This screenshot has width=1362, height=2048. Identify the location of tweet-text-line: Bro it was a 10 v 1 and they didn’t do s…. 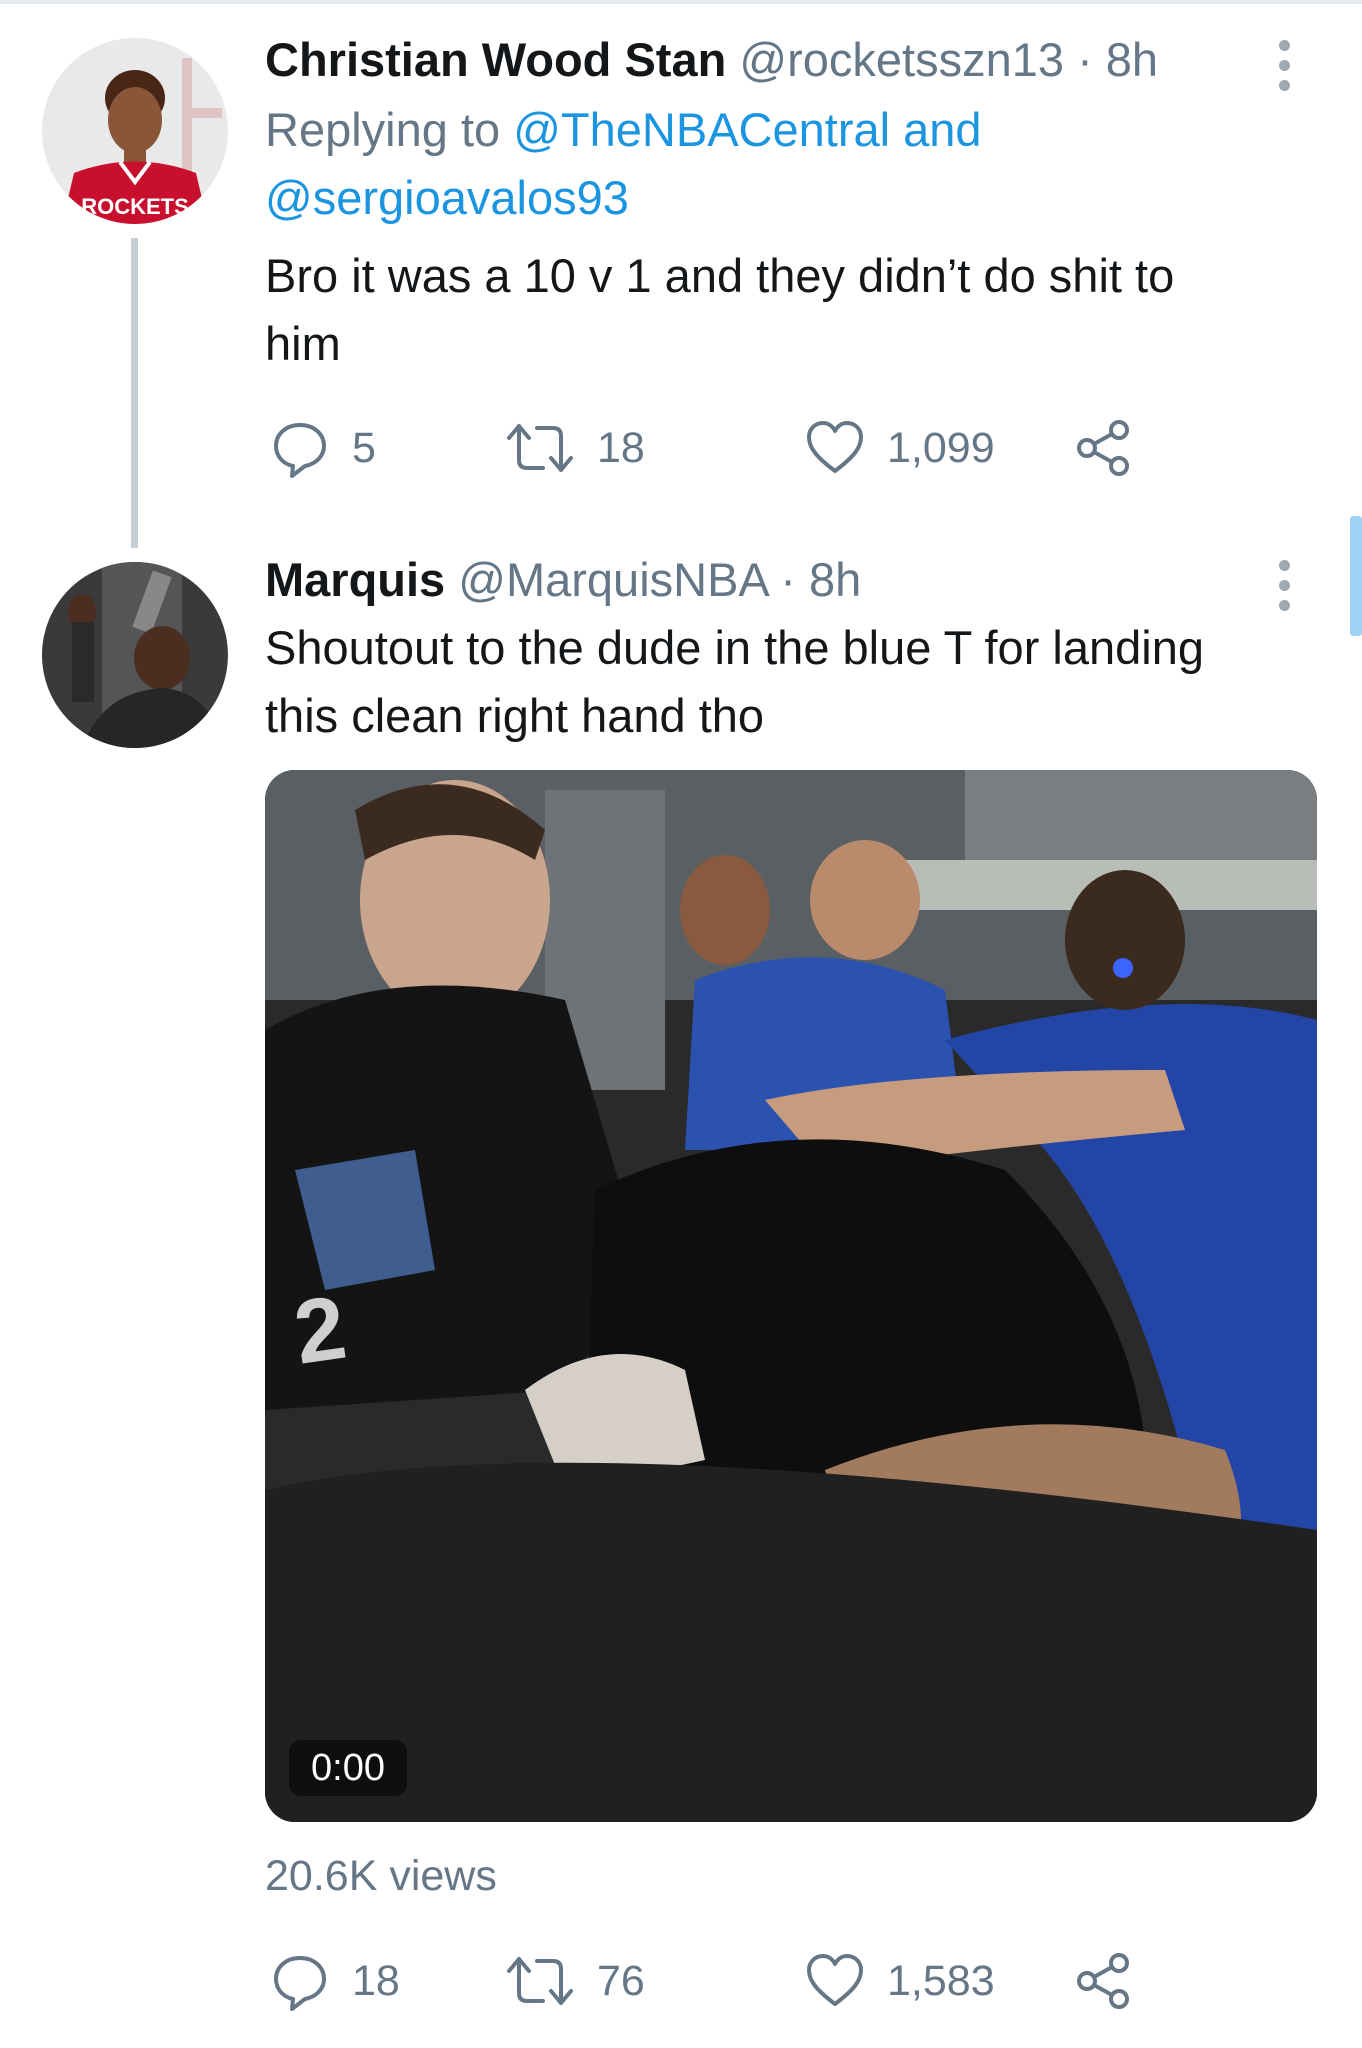
(720, 275).